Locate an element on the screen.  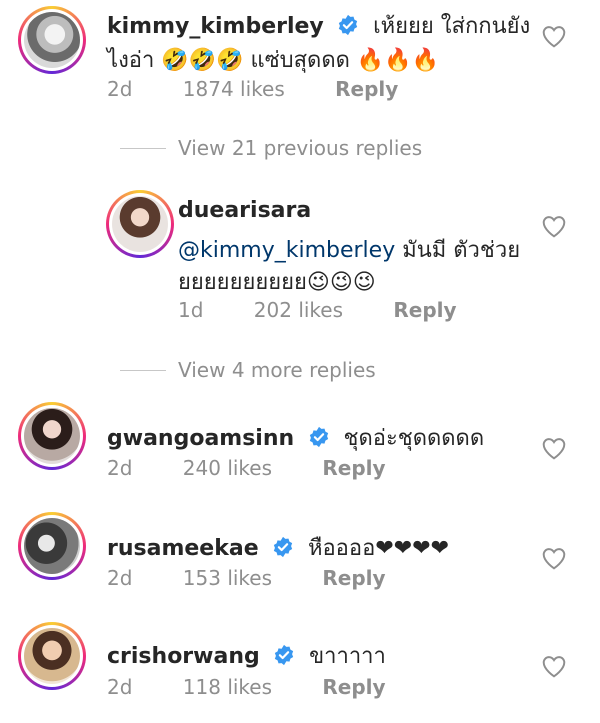
mention-link: @kimmy_kimberley is located at coordinates (286, 250).